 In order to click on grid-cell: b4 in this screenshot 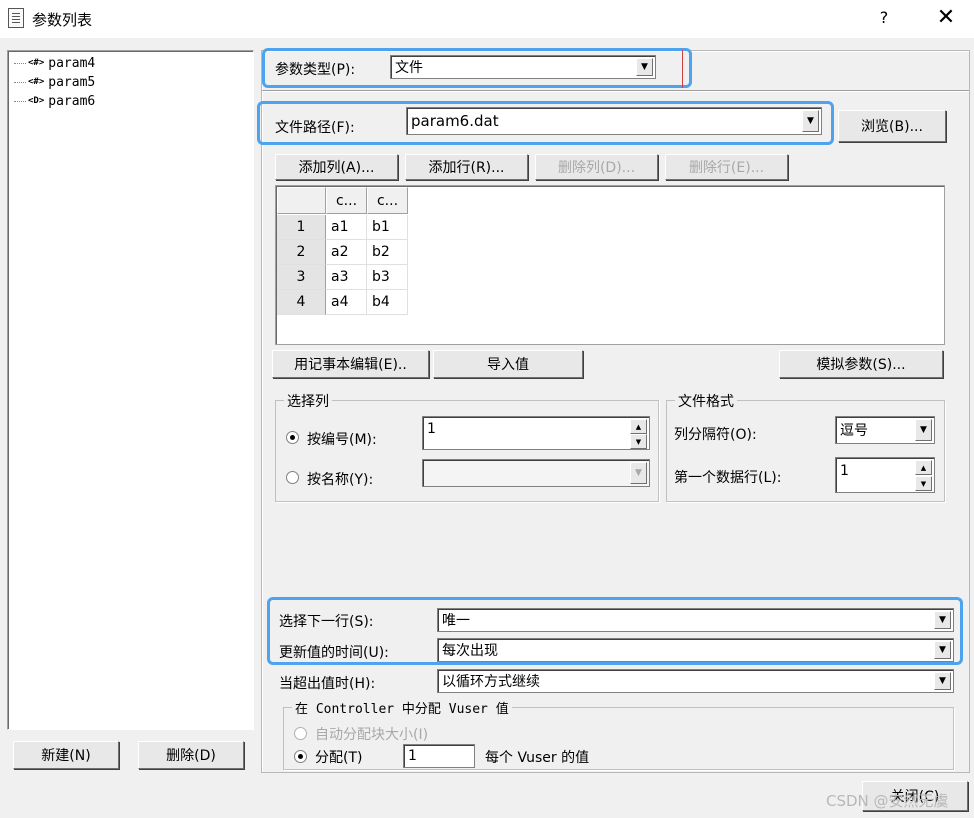, I will do `click(387, 302)`.